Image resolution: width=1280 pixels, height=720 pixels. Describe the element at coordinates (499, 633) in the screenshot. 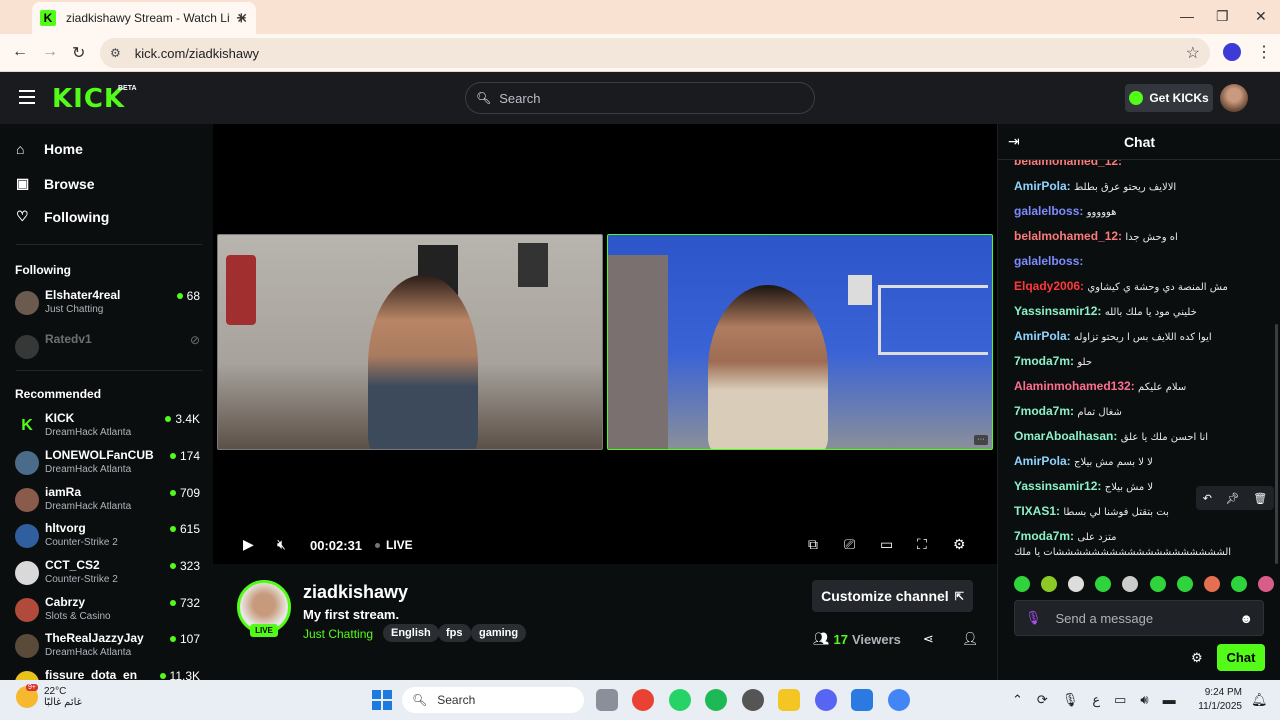

I see `tag-chip: gaming` at that location.